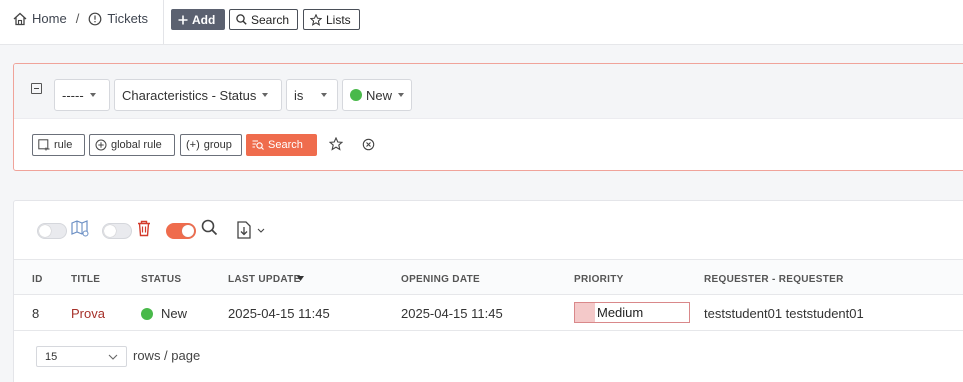  What do you see at coordinates (299, 95) in the screenshot?
I see `operator-value: is` at bounding box center [299, 95].